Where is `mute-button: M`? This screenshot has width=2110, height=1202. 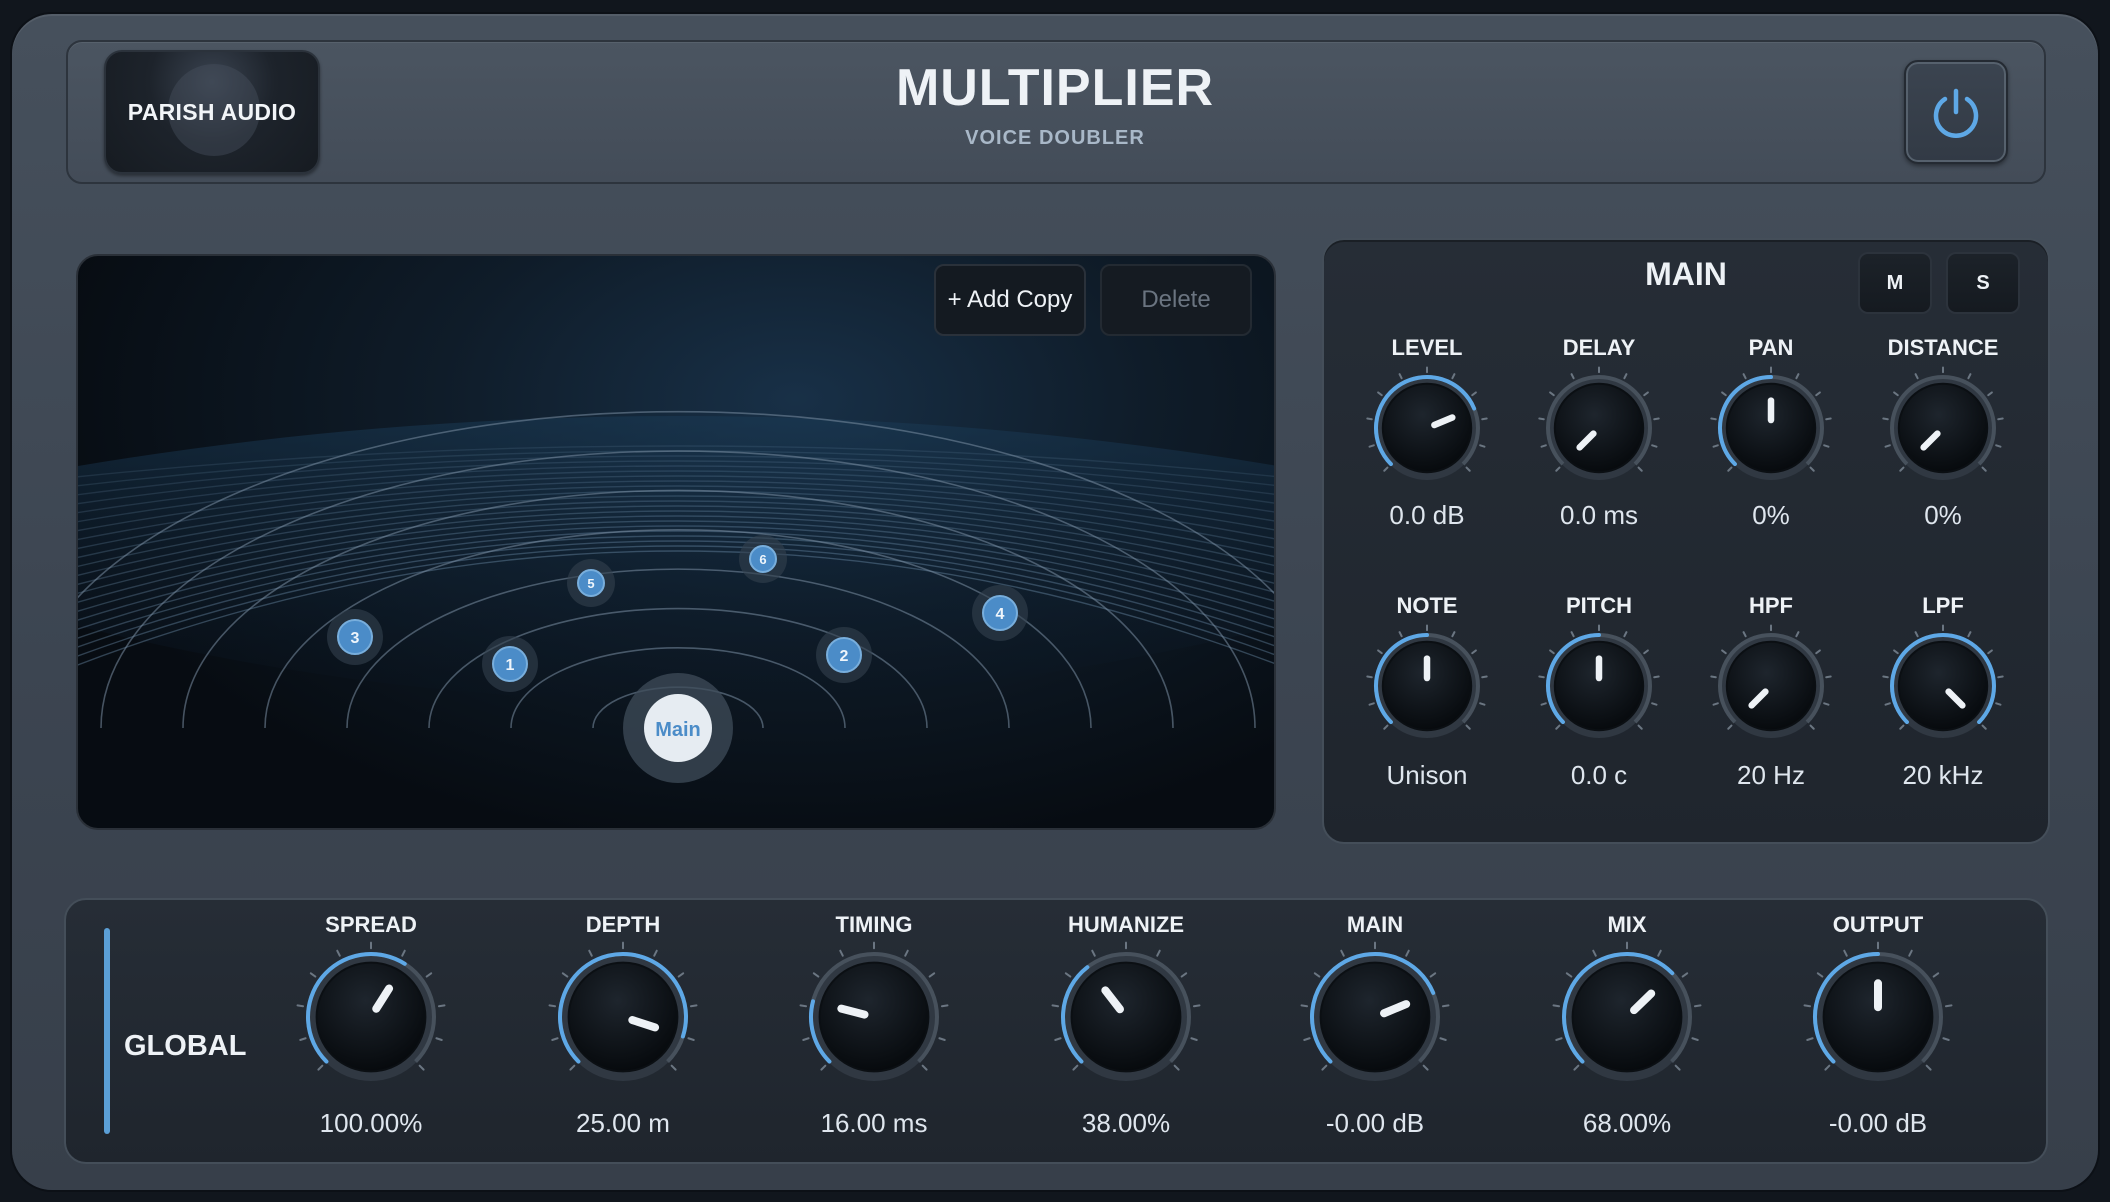
mute-button: M is located at coordinates (1895, 283).